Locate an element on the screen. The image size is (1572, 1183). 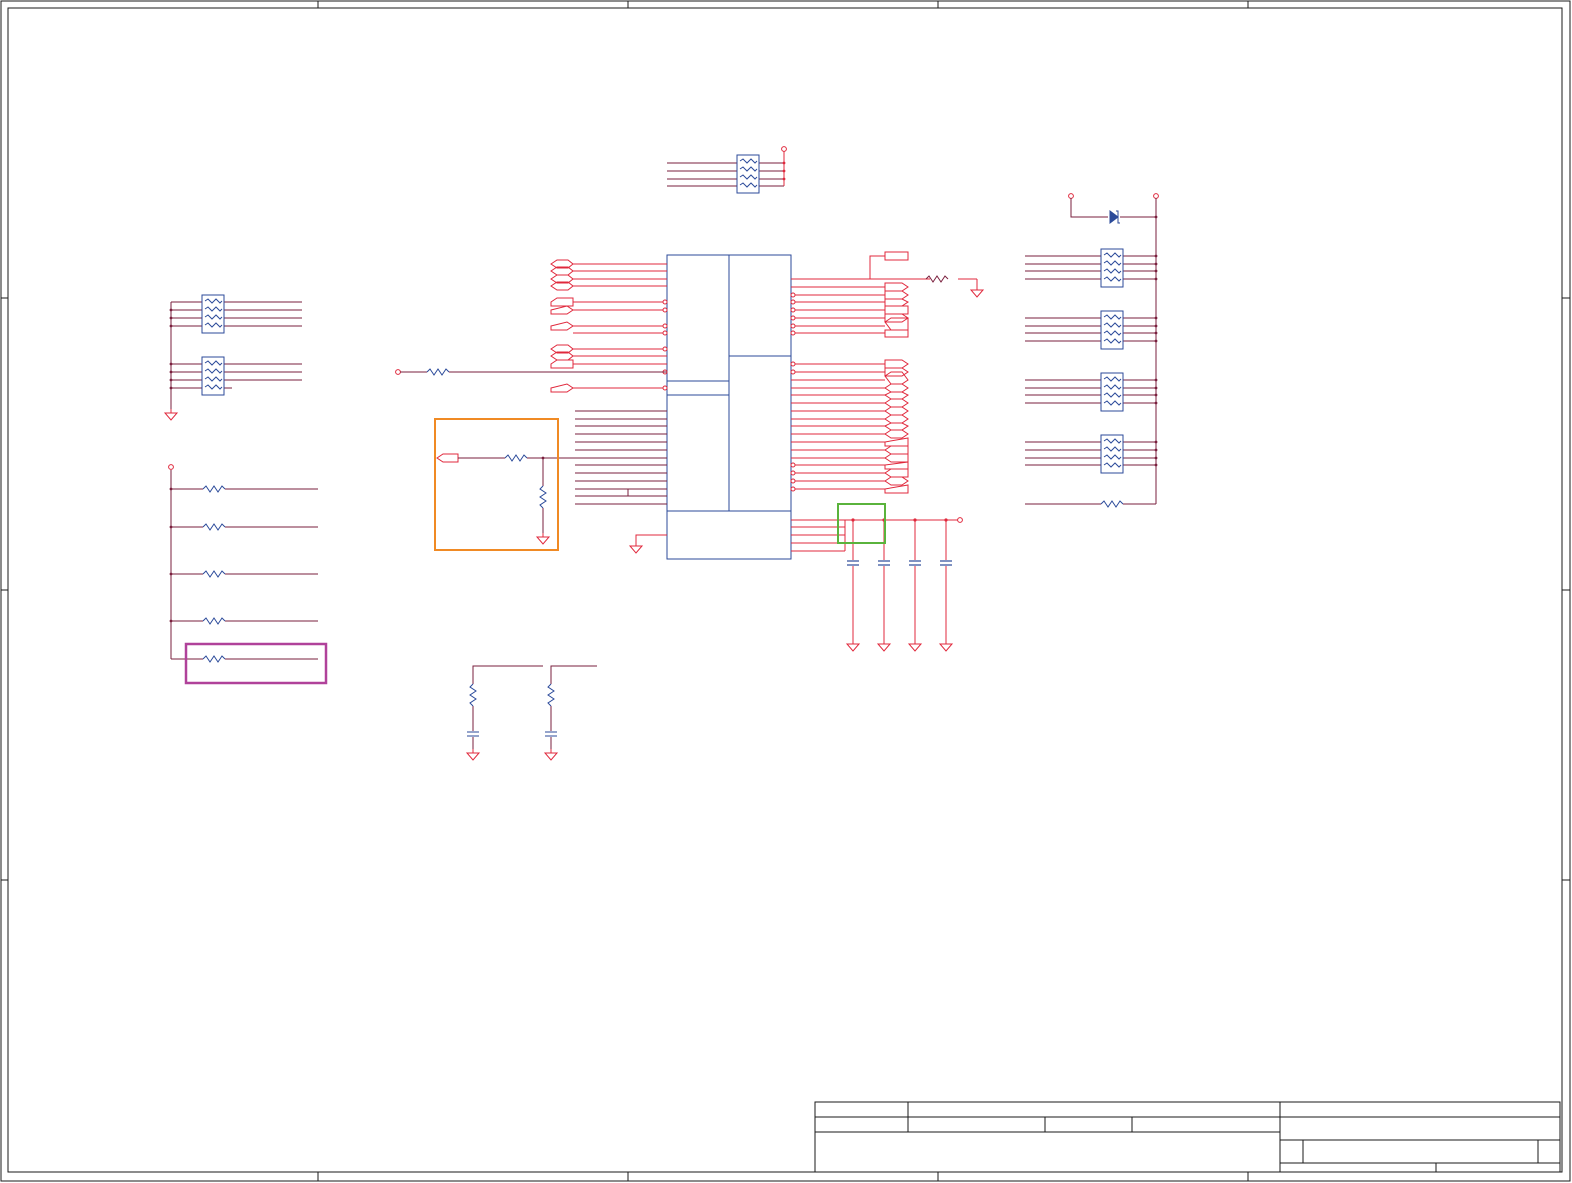
decoupling-capacitors is located at coordinates (899, 563).